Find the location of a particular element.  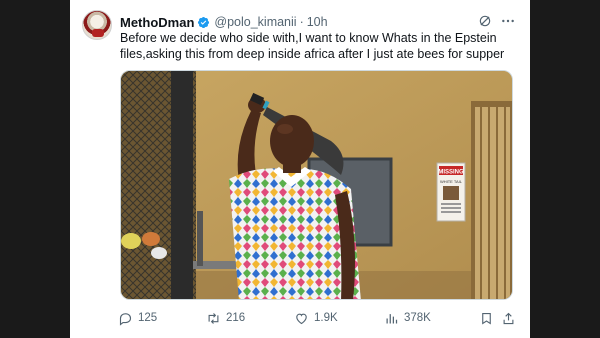

bookmark-button is located at coordinates (486, 318).